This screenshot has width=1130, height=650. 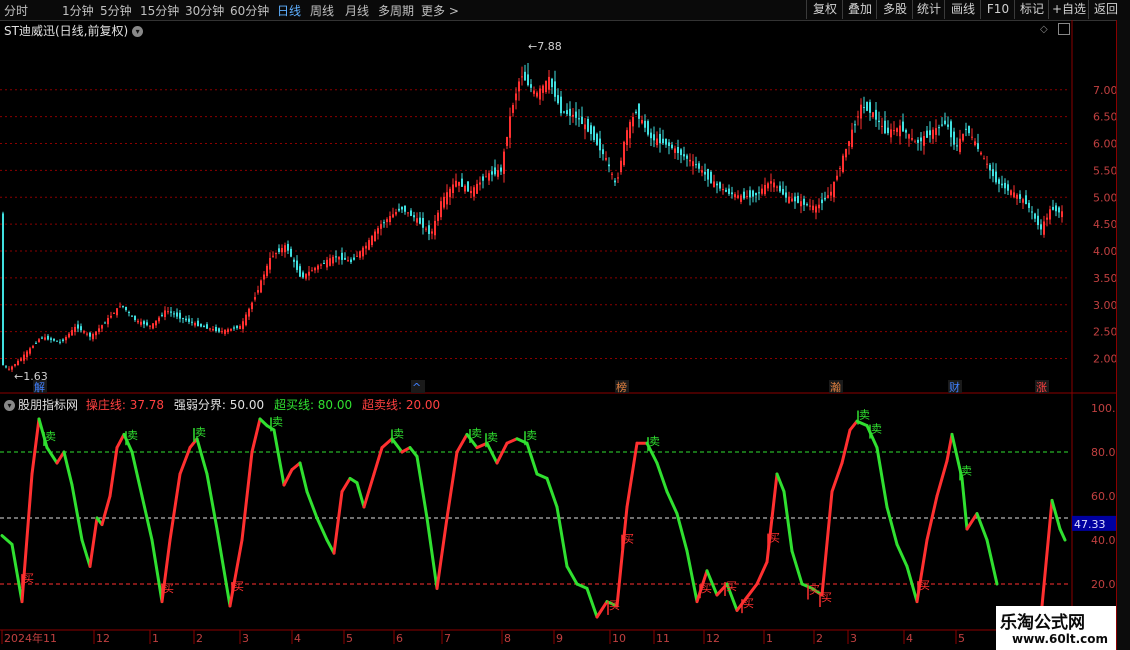 I want to click on side-panel, so click(x=1123, y=335).